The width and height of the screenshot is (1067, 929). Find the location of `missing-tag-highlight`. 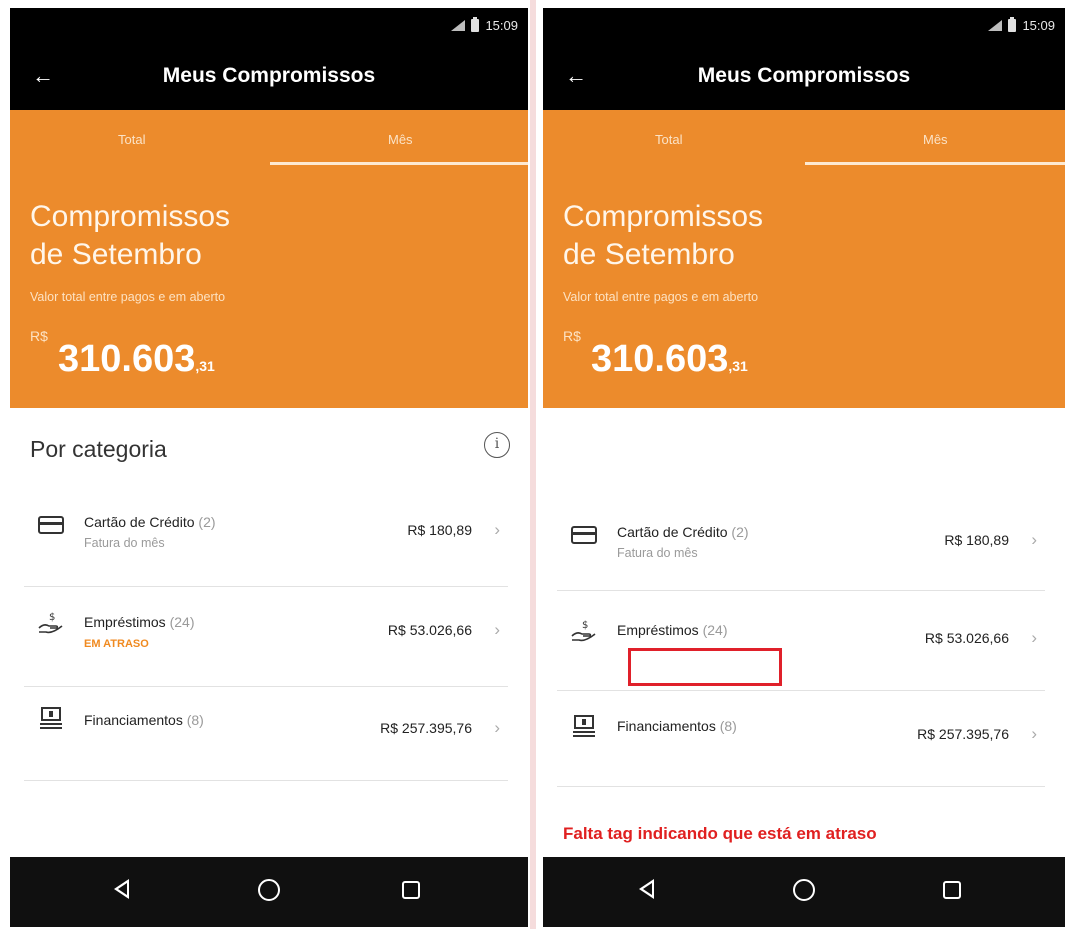

missing-tag-highlight is located at coordinates (705, 667).